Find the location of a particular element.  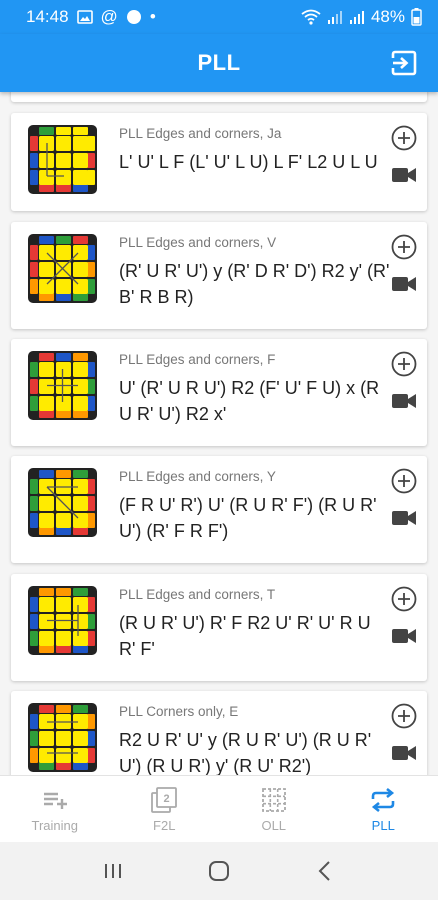

nav-oll: OLL is located at coordinates (274, 809).